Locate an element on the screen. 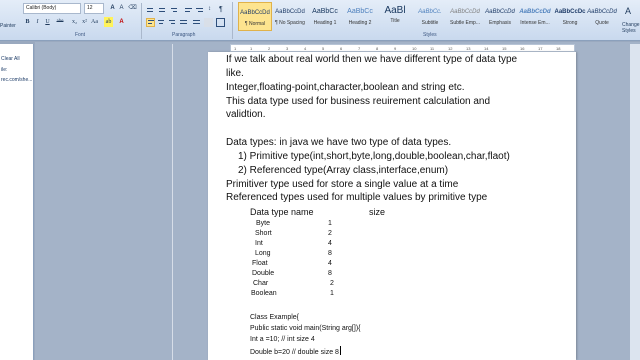 The width and height of the screenshot is (640, 360). style-name: Heading 1 is located at coordinates (325, 23).